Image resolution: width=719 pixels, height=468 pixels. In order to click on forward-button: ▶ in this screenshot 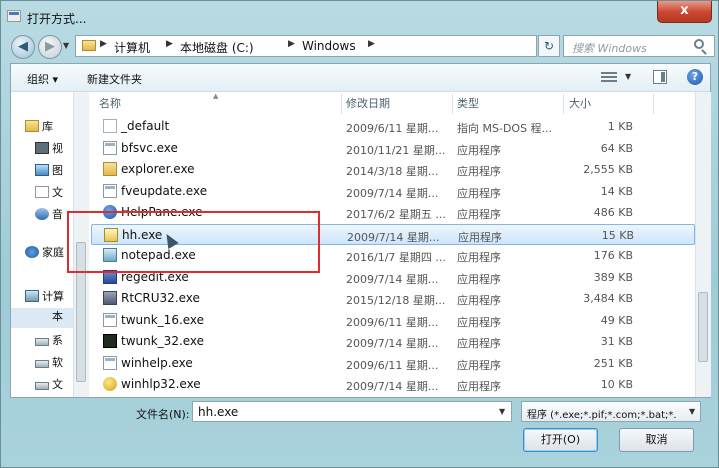, I will do `click(50, 47)`.